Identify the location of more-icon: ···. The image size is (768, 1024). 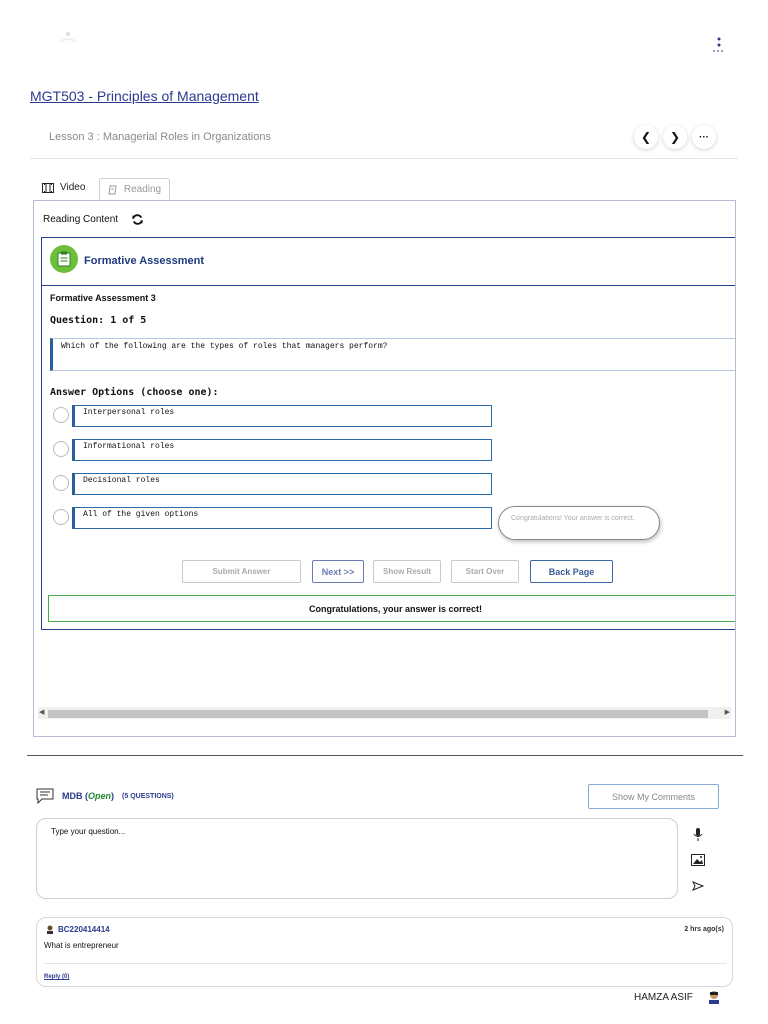
(704, 137).